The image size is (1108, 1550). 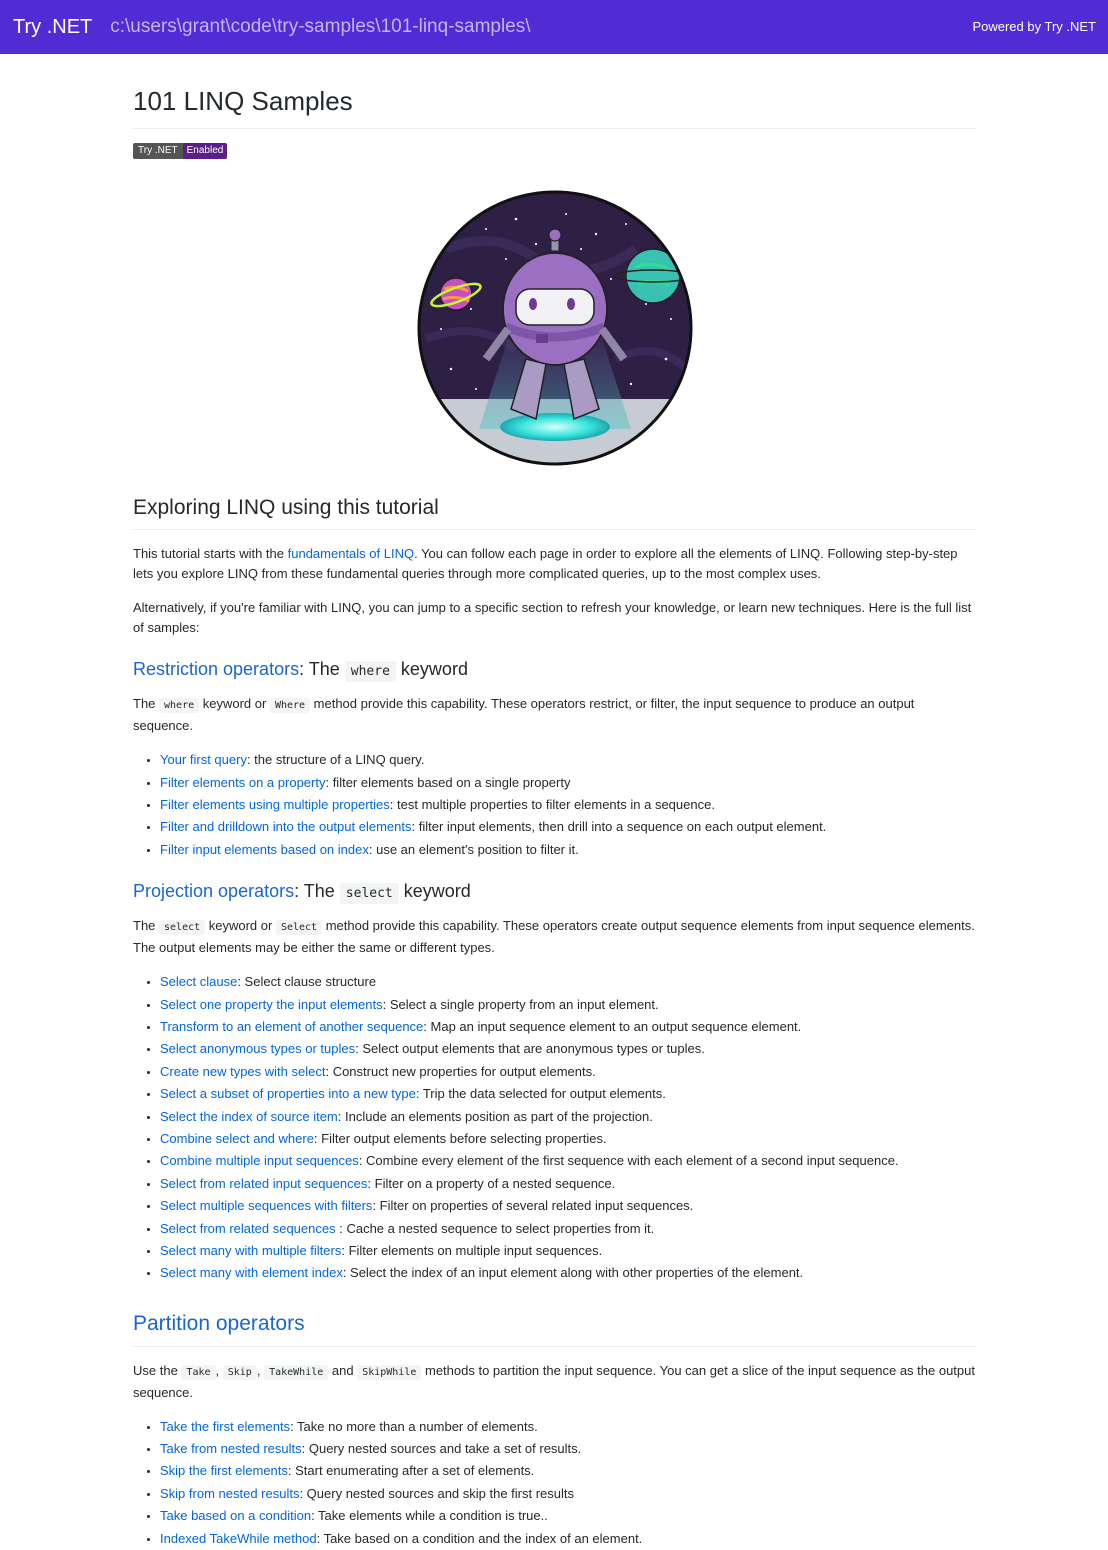 I want to click on sample-link: Take based on a condition, so click(x=235, y=1515).